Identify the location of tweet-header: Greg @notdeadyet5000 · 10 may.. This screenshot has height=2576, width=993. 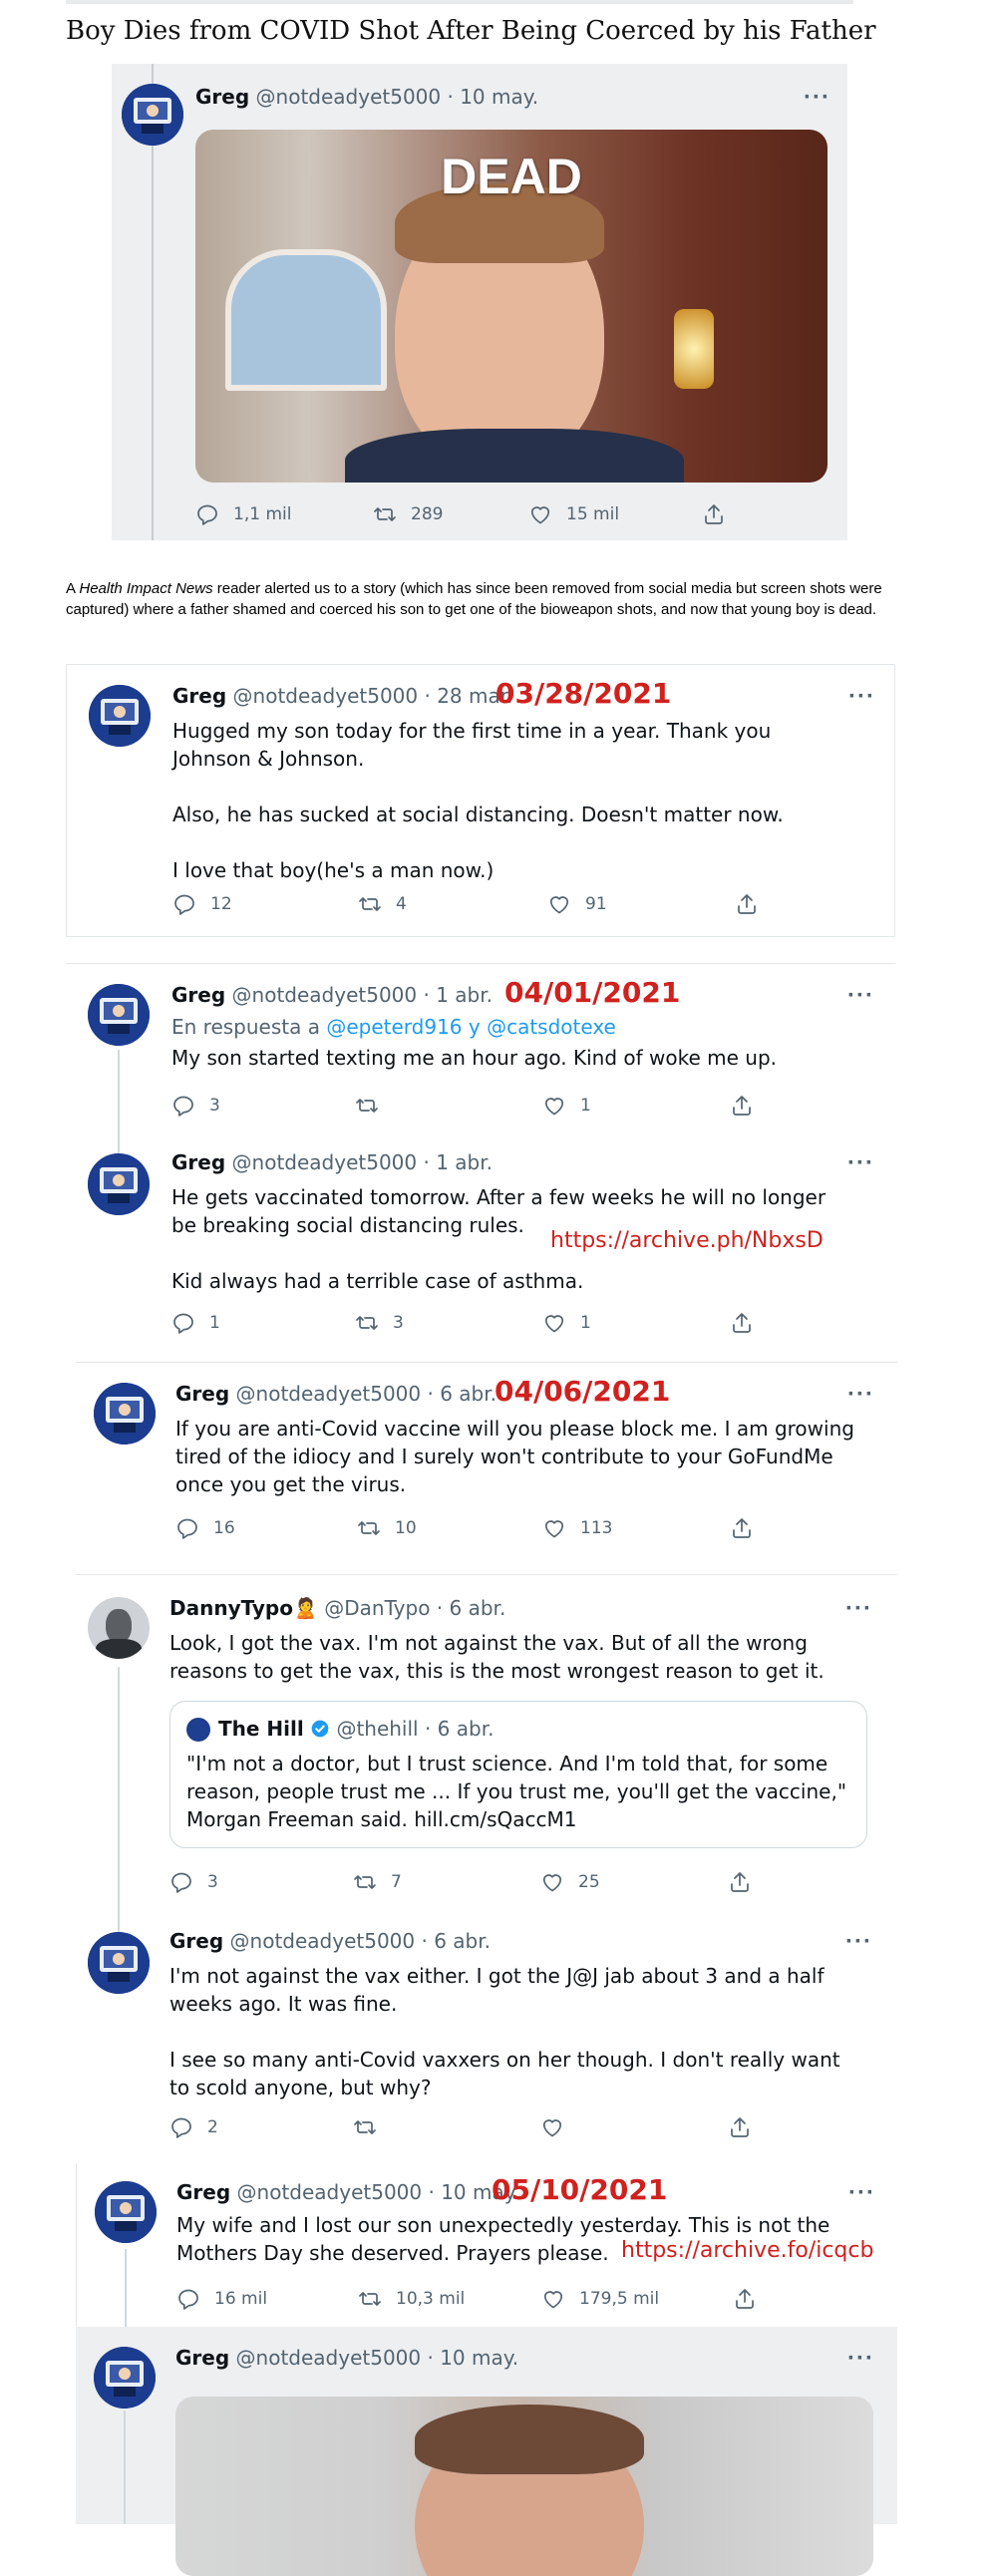
(347, 2358).